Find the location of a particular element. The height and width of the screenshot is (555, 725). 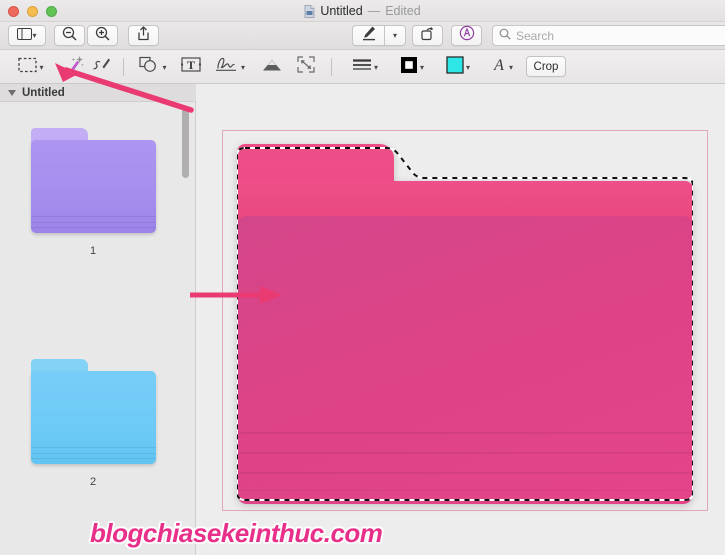

shapes-icon is located at coordinates (149, 67).